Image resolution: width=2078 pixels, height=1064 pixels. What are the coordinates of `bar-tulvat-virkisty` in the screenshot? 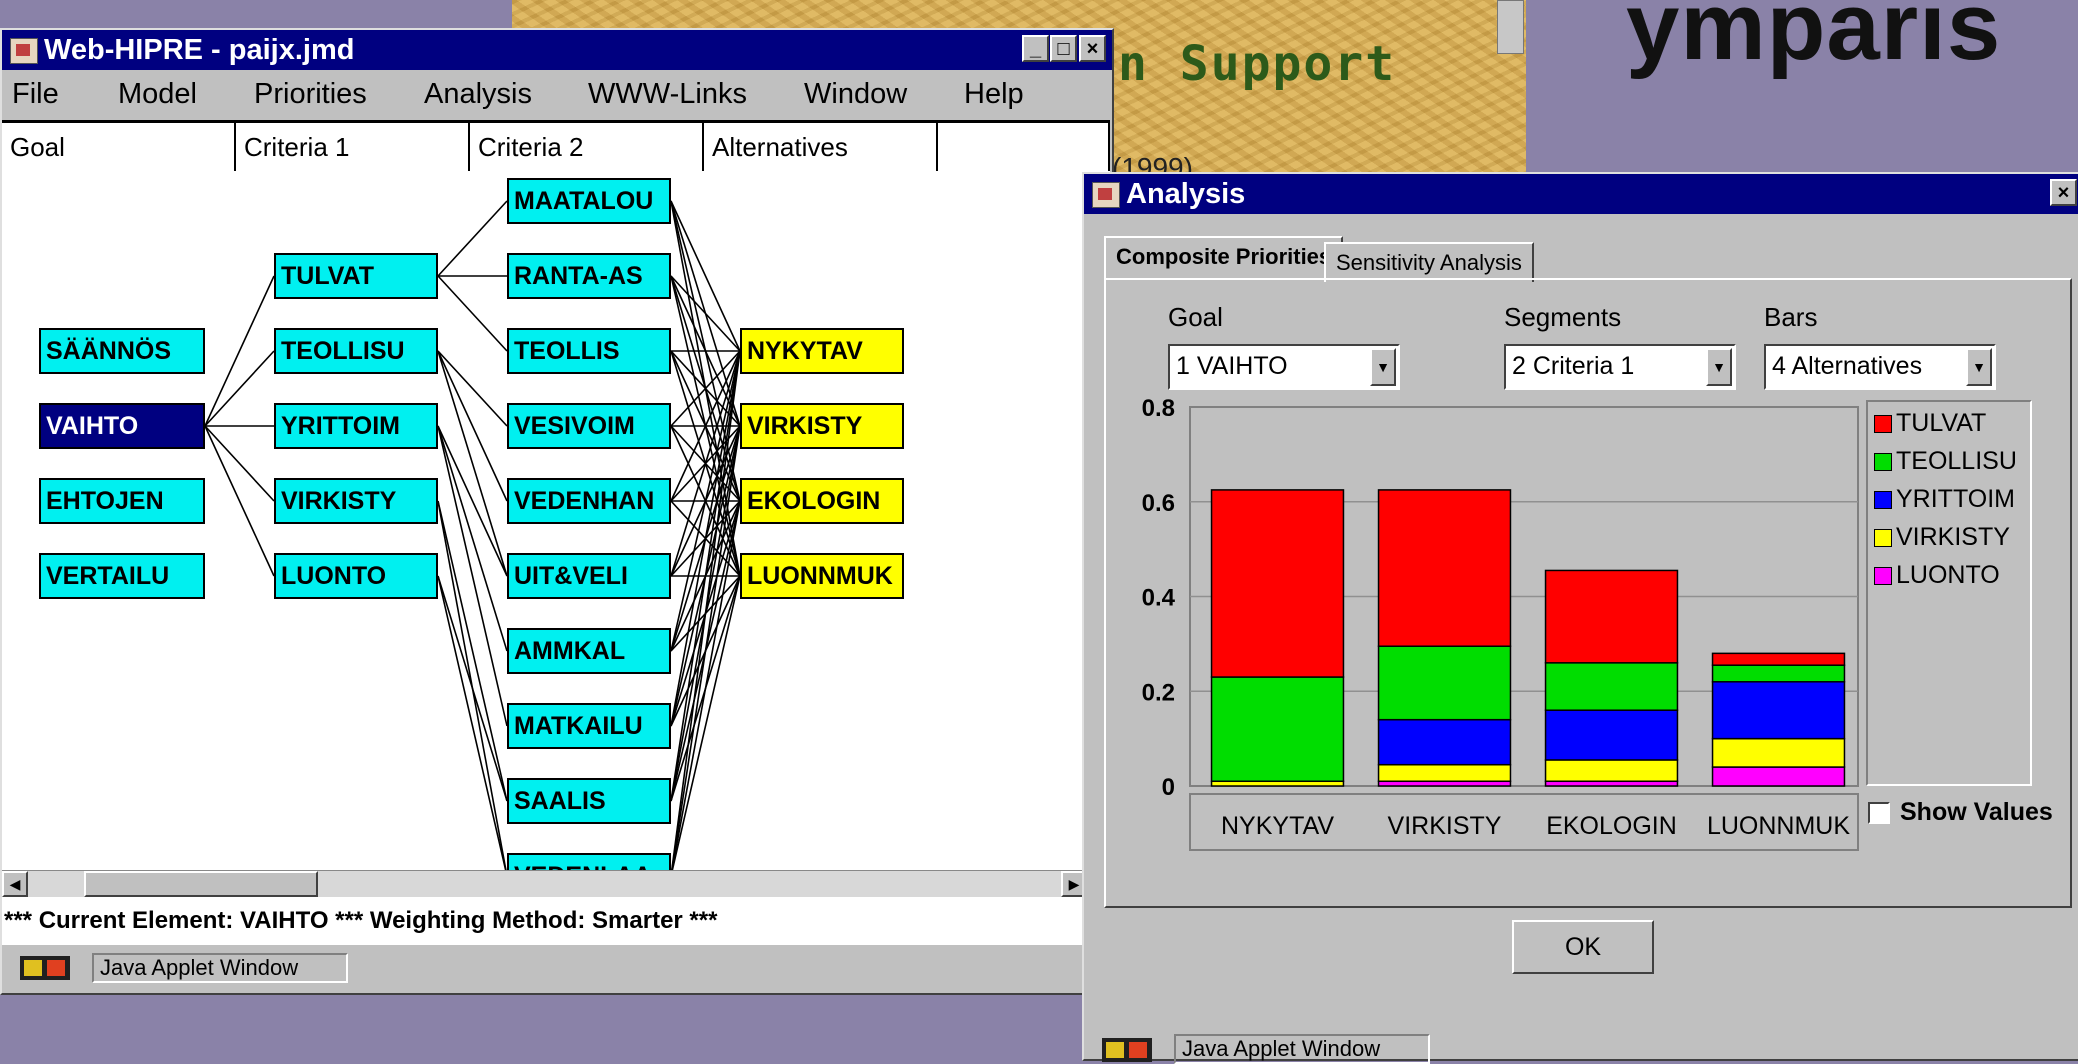 It's located at (1444, 568).